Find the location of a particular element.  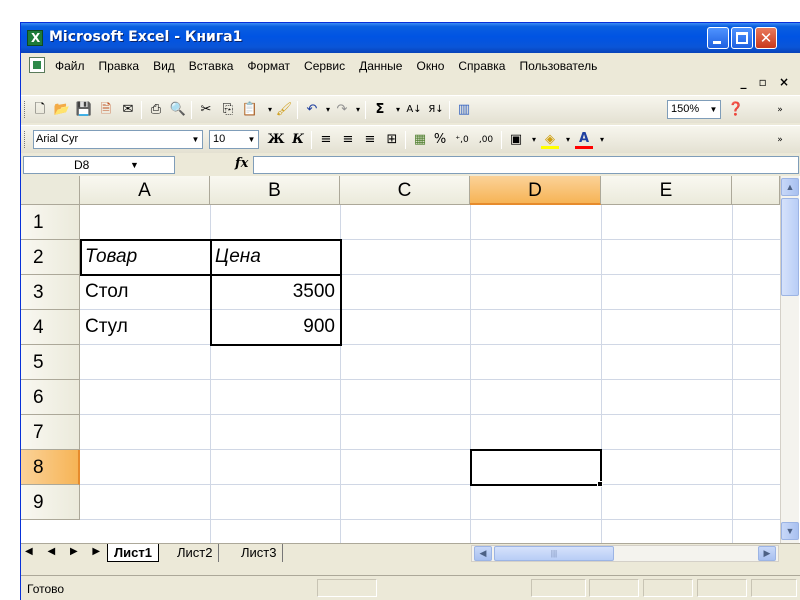

row-header-5: 5 is located at coordinates (50, 362).